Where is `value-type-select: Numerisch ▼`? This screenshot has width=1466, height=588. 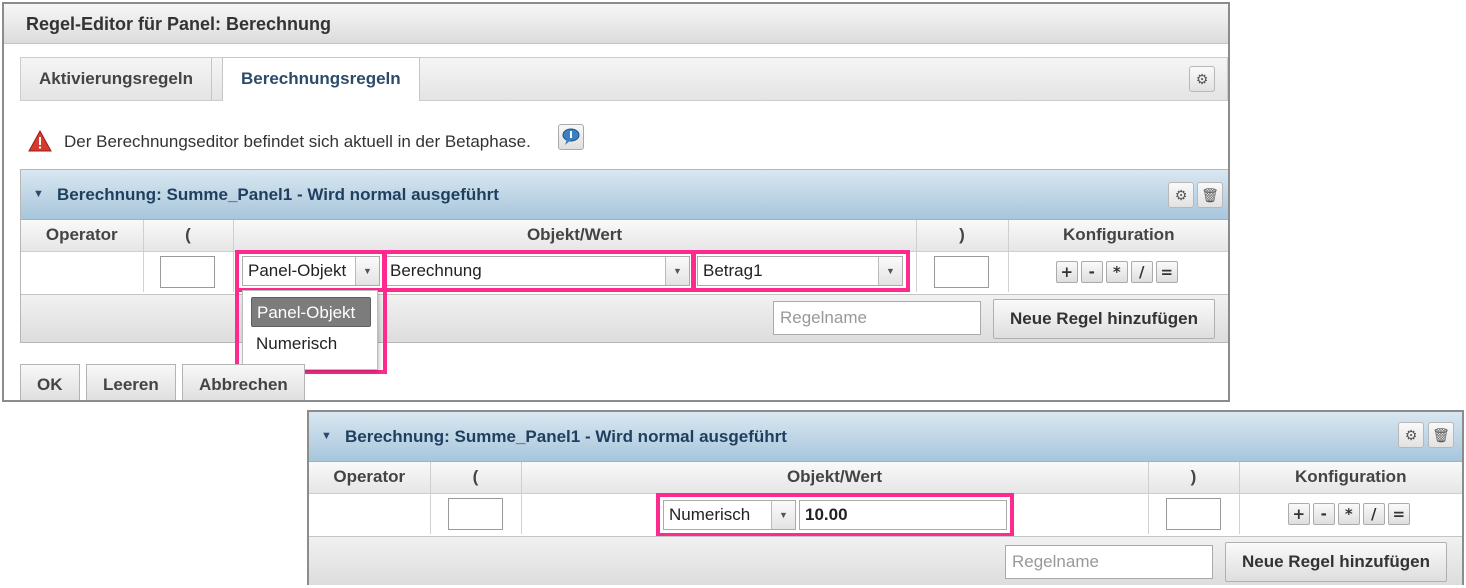 value-type-select: Numerisch ▼ is located at coordinates (729, 515).